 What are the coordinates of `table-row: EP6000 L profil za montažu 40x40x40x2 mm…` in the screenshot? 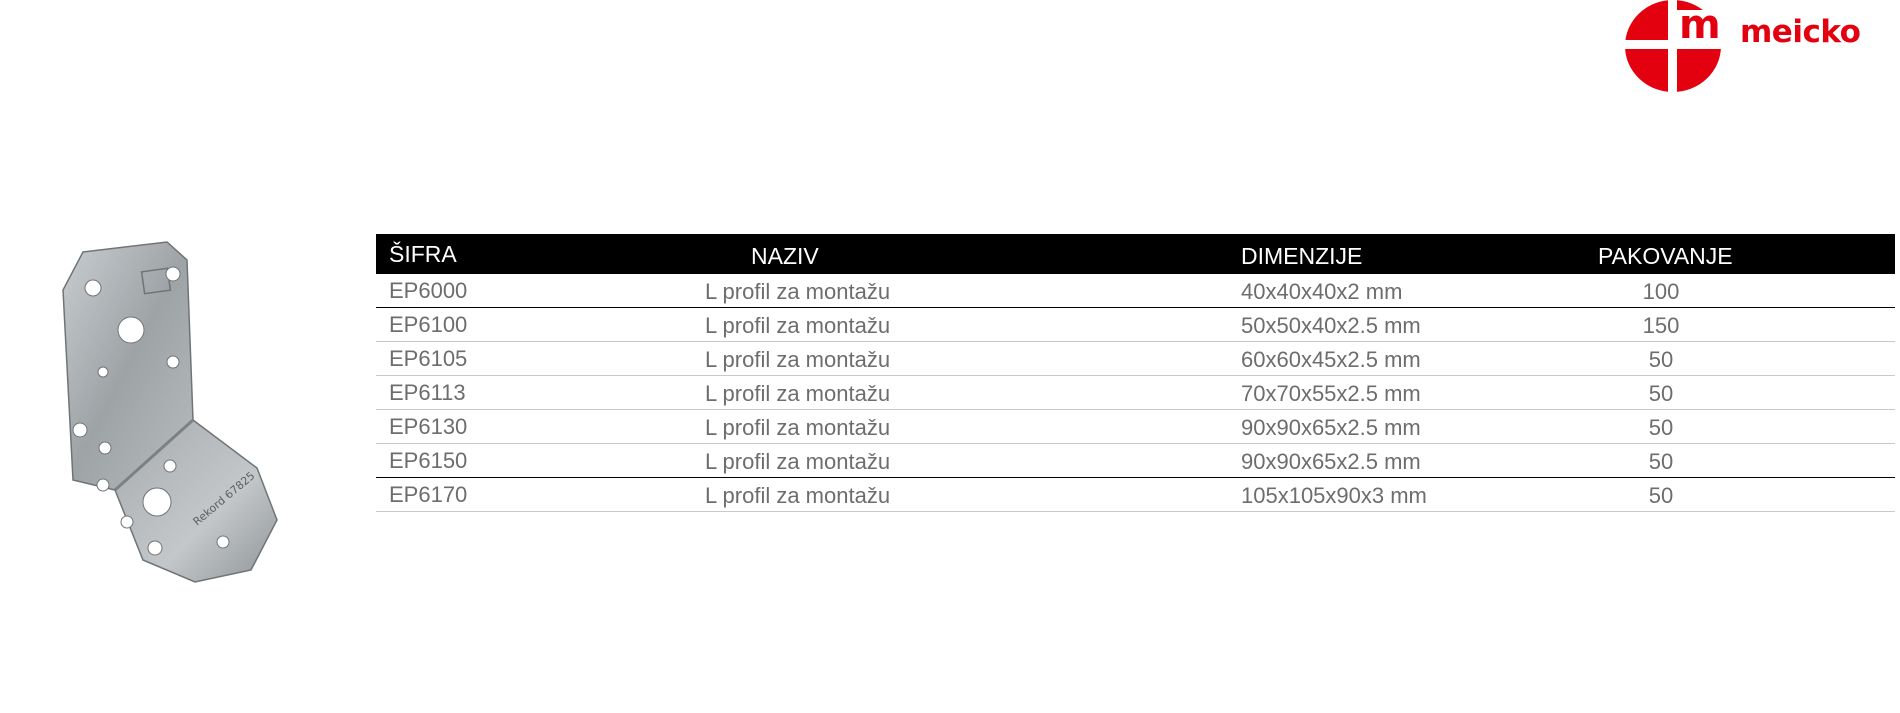 It's located at (1135, 291).